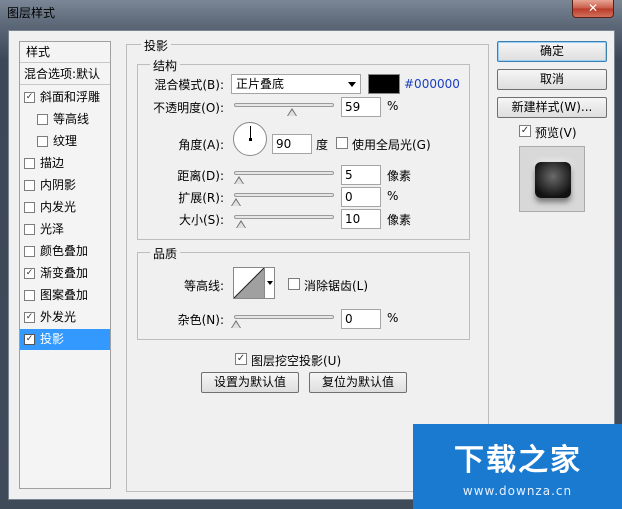  I want to click on style-list-header: 样式, so click(65, 52).